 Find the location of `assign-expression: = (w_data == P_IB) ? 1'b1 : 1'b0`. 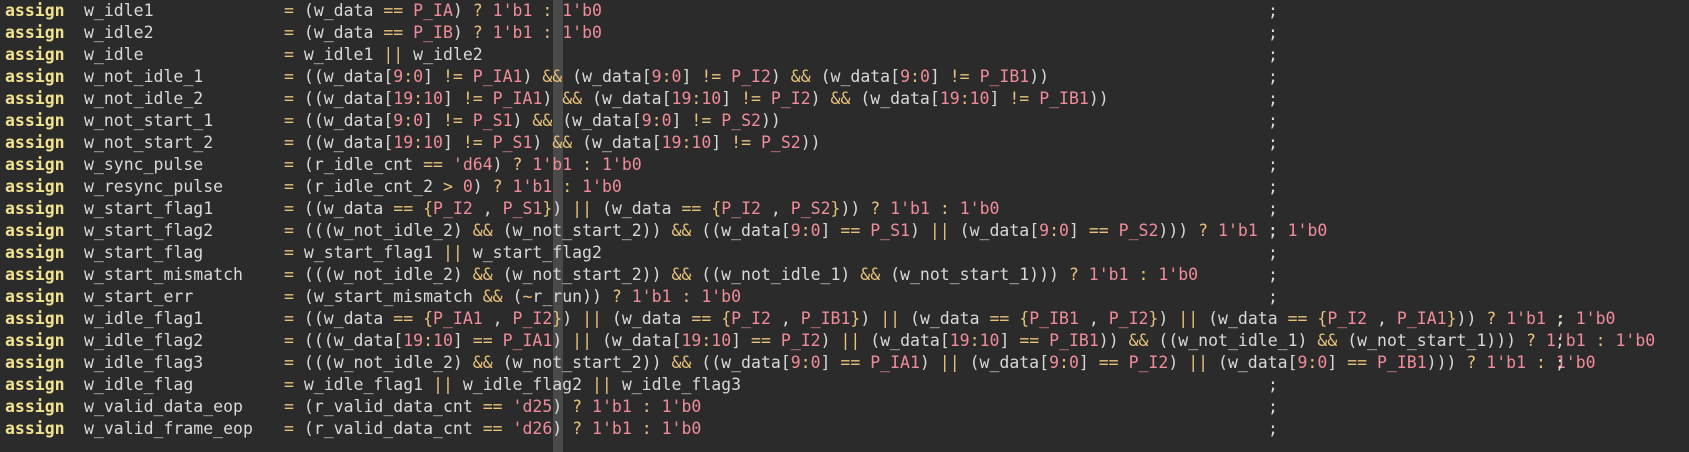

assign-expression: = (w_data == P_IB) ? 1'b1 : 1'b0 is located at coordinates (443, 32).